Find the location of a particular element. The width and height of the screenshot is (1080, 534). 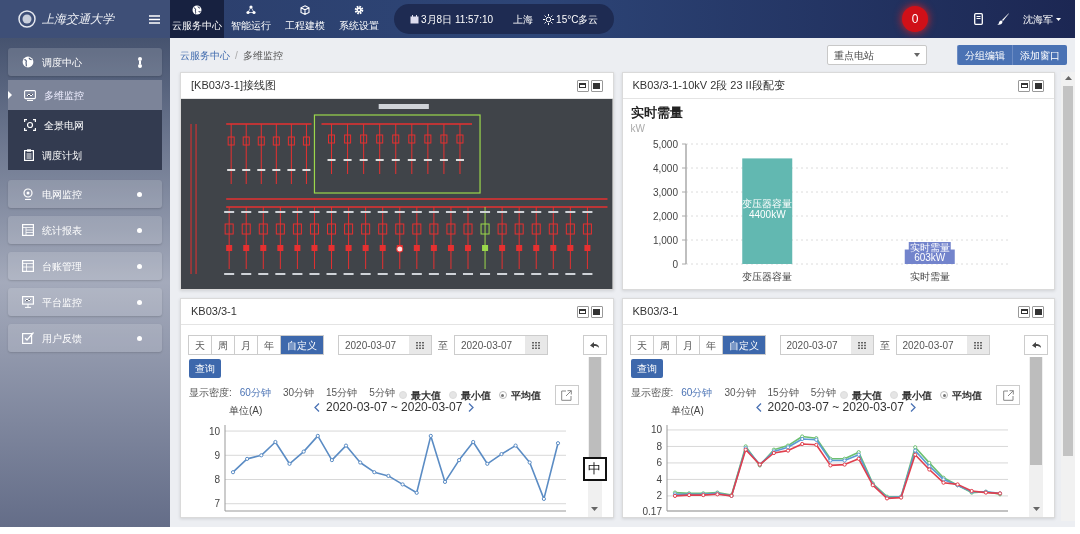

axis-tick-label: 4,000 is located at coordinates (665, 167).